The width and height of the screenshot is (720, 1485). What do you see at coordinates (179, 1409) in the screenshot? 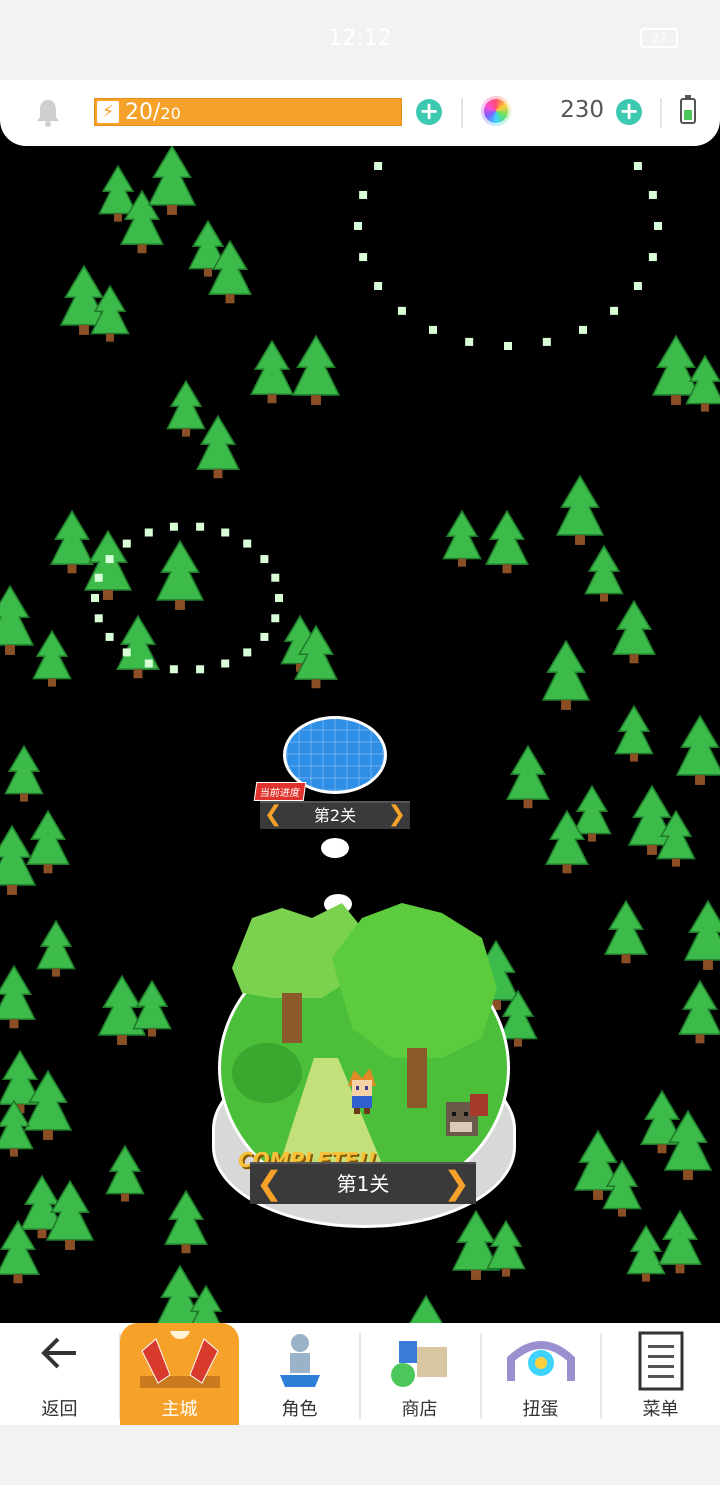
I see `nav-label: 主城` at bounding box center [179, 1409].